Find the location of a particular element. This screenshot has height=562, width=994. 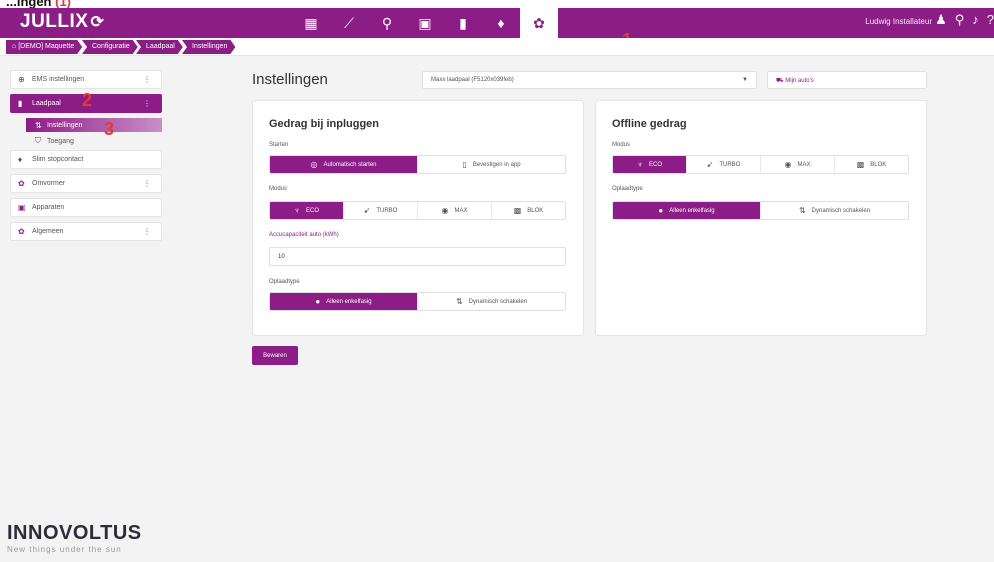

offline-mode-toggle: ♆ ECO ➹ TURBO ◉ MAX ▩ BLOK is located at coordinates (760, 164).